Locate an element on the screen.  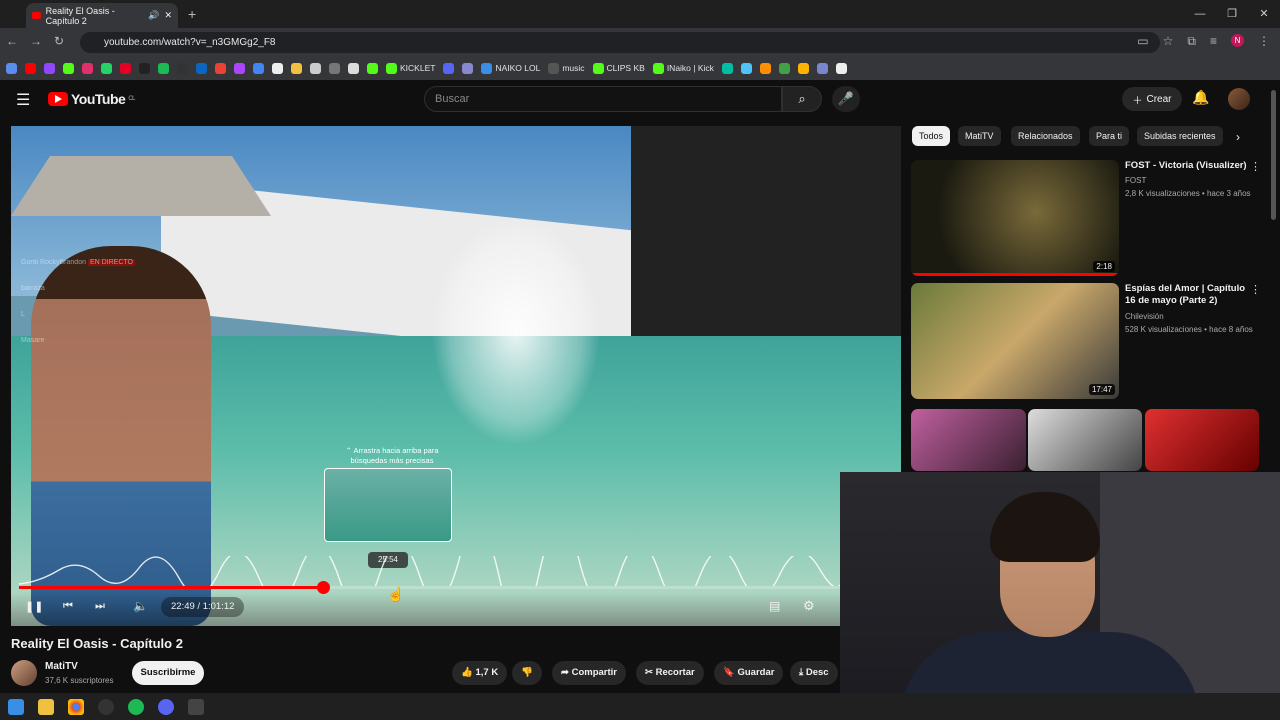
search-input: Buscar is located at coordinates (603, 99).